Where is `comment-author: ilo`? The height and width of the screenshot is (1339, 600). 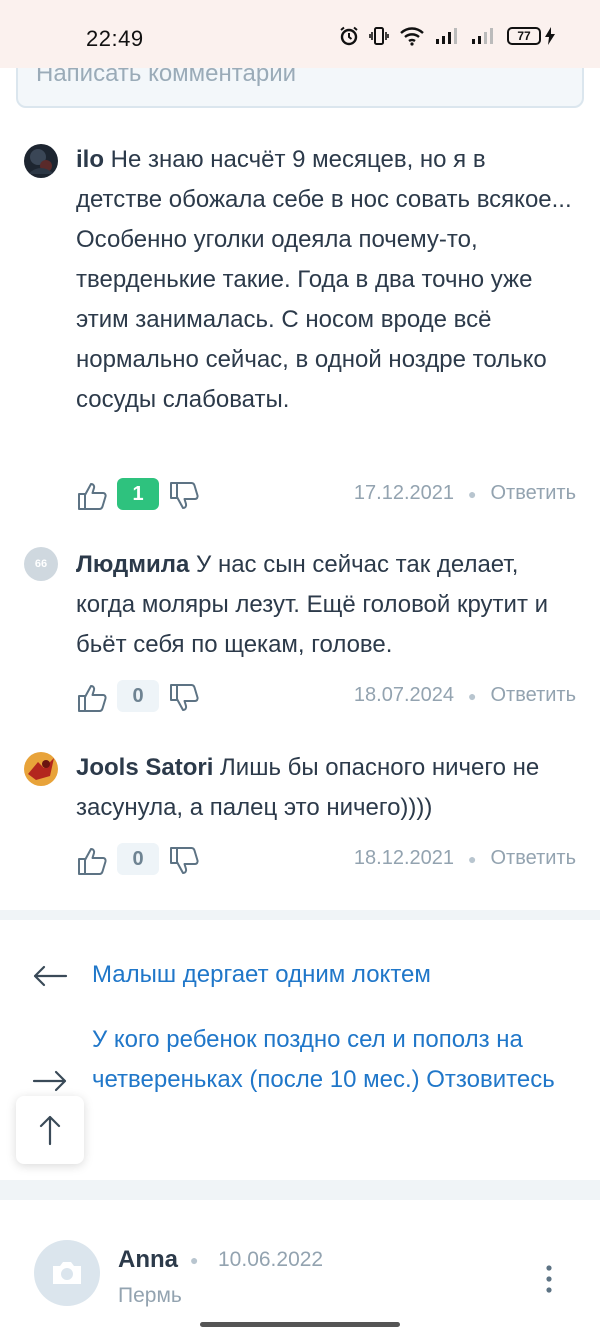 comment-author: ilo is located at coordinates (90, 159).